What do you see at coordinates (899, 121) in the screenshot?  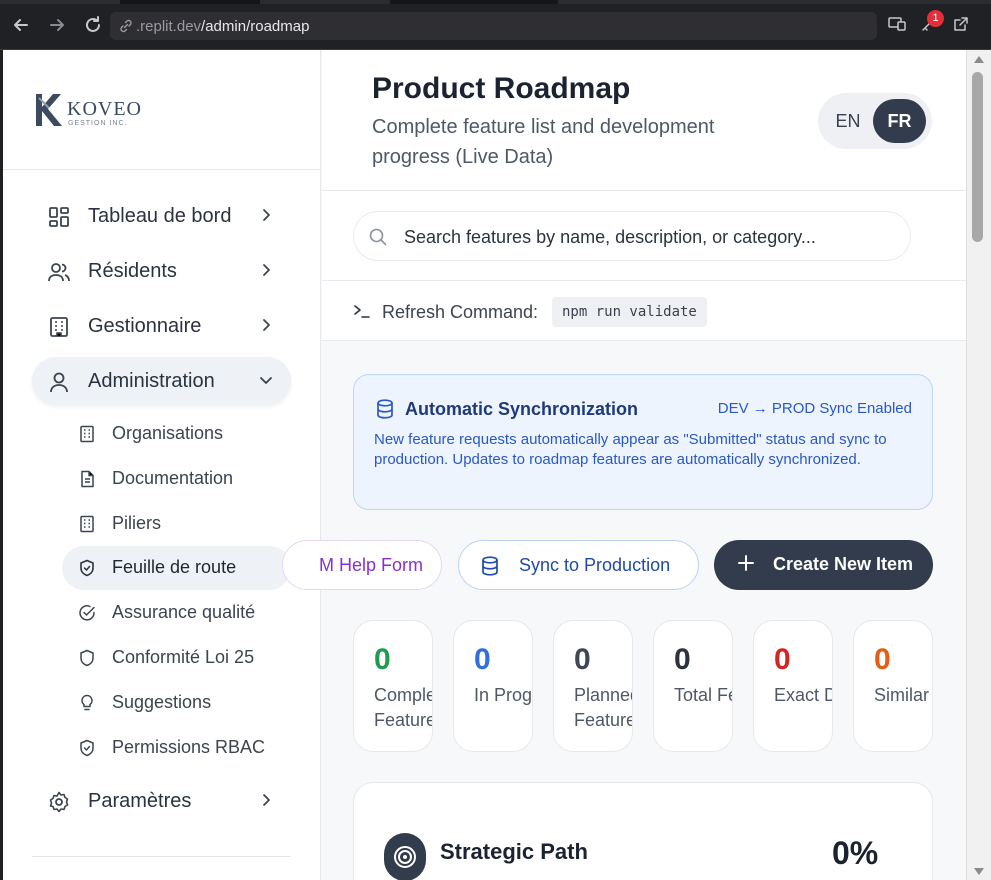 I see `language-fr-button: FR` at bounding box center [899, 121].